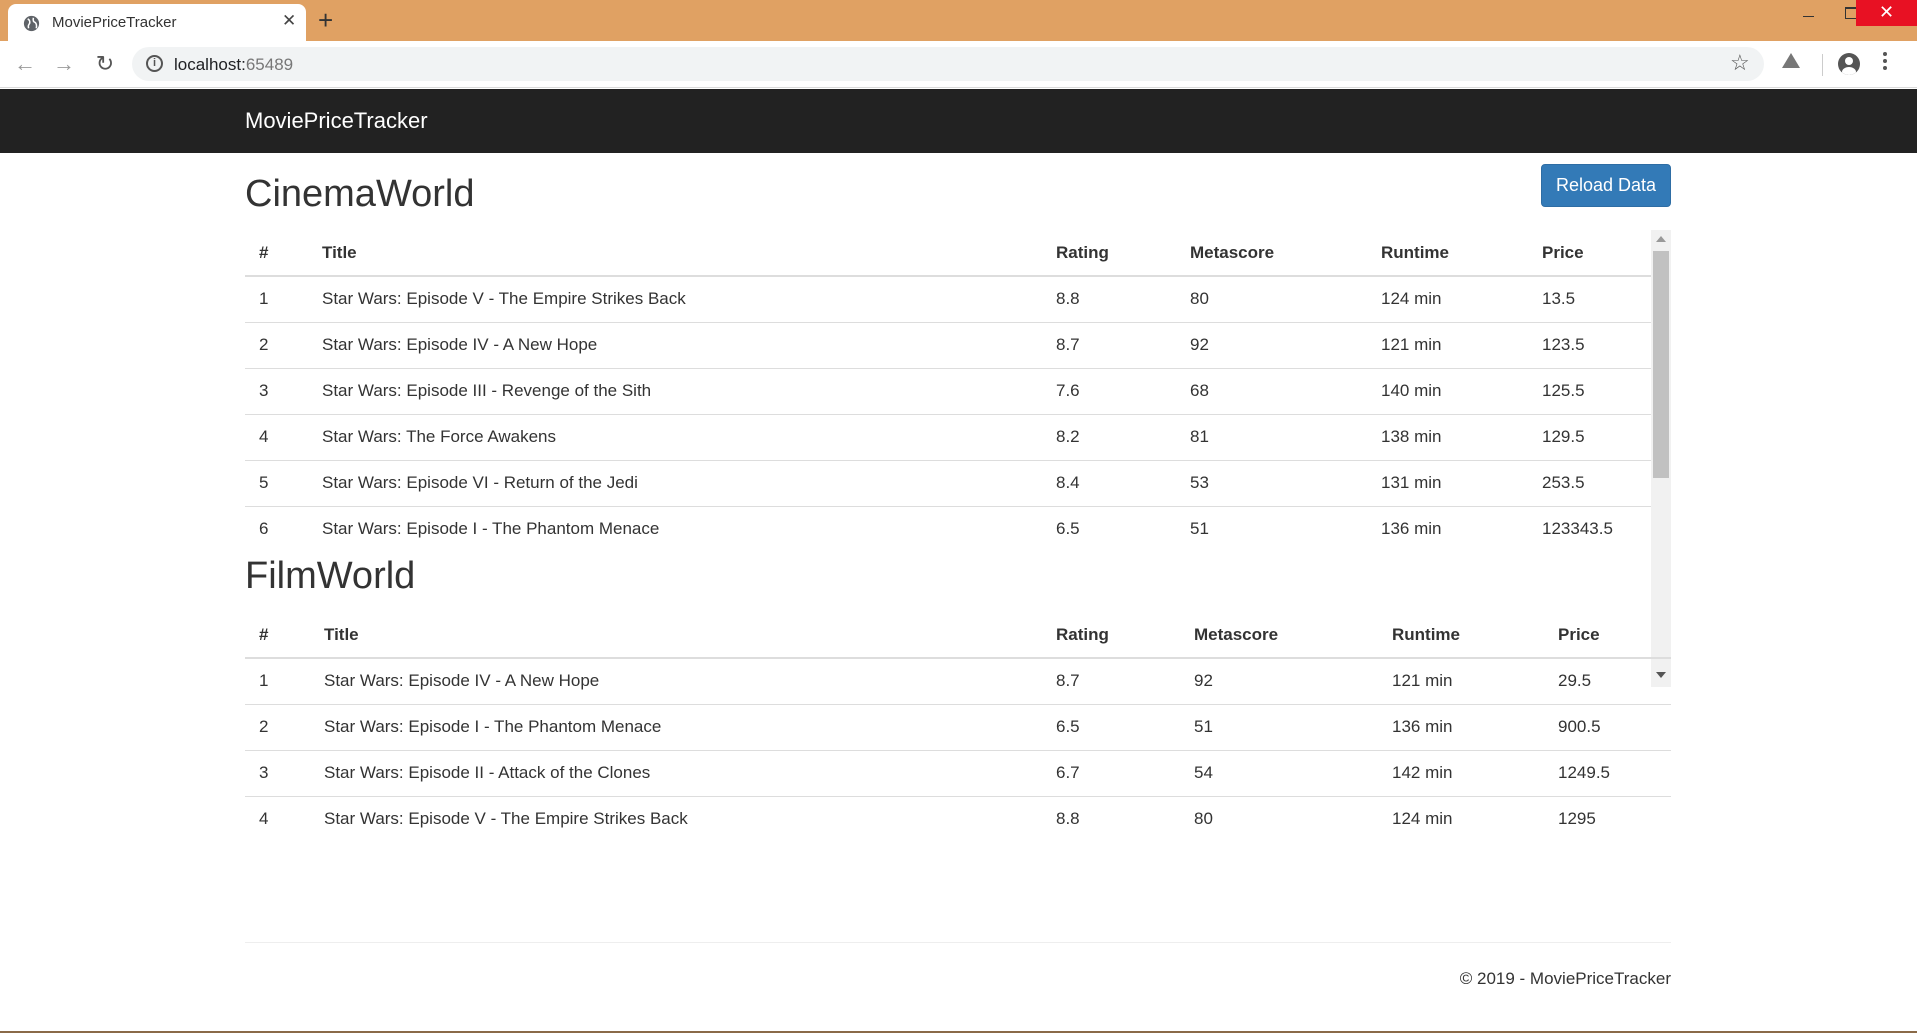 Image resolution: width=1917 pixels, height=1033 pixels. I want to click on filmworld-title: FilmWorld, so click(330, 576).